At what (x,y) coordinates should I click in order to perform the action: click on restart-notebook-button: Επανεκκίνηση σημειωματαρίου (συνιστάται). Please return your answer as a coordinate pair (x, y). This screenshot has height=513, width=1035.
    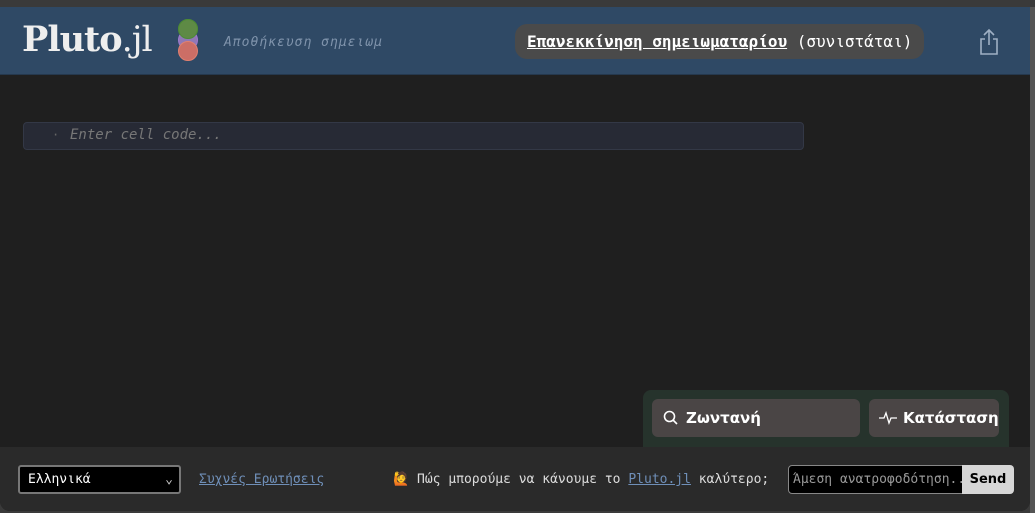
    Looking at the image, I should click on (720, 41).